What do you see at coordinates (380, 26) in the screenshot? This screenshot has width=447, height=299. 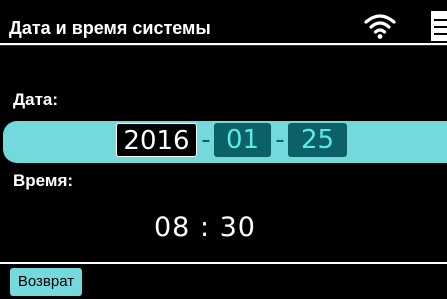 I see `wifi-icon` at bounding box center [380, 26].